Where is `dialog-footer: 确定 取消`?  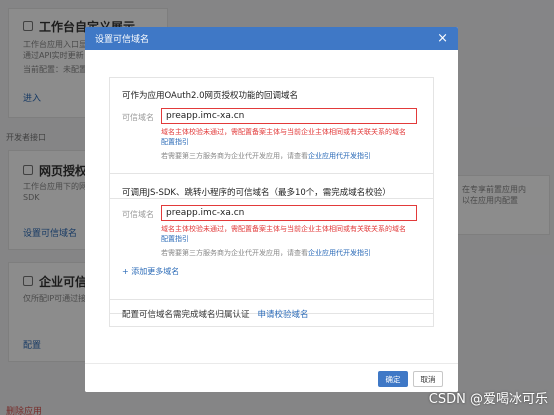
dialog-footer: 确定 取消 is located at coordinates (271, 377).